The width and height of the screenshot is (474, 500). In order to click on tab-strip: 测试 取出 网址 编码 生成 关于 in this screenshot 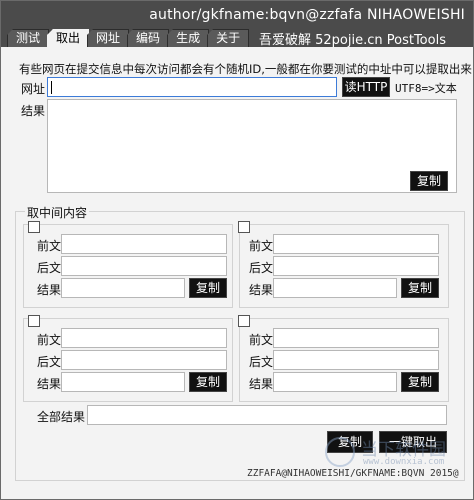, I will do `click(128, 38)`.